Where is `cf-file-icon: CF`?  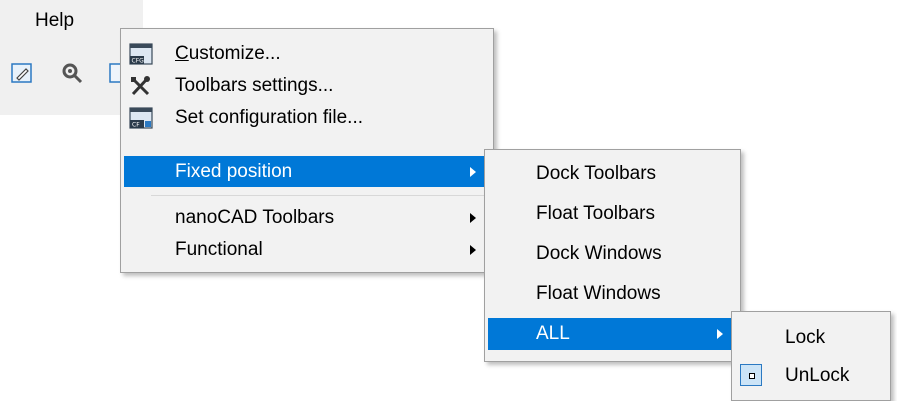
cf-file-icon: CF is located at coordinates (141, 118).